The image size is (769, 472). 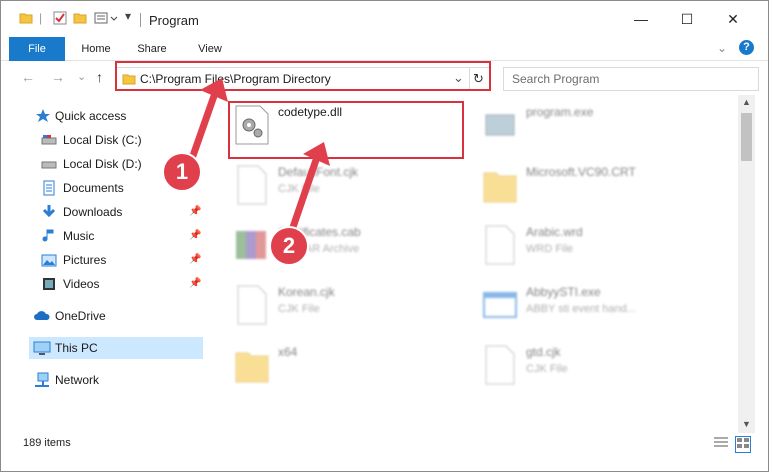 What do you see at coordinates (602, 128) in the screenshot?
I see `file-item-program-exe: program.exe` at bounding box center [602, 128].